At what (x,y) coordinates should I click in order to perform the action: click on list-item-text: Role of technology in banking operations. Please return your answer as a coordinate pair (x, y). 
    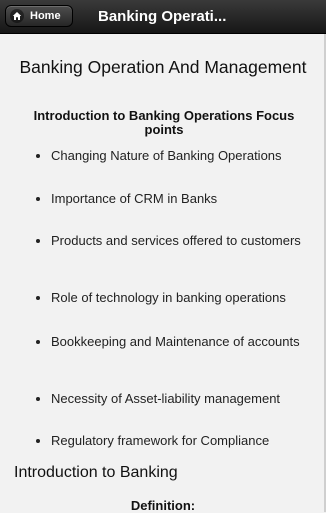
    Looking at the image, I should click on (168, 297).